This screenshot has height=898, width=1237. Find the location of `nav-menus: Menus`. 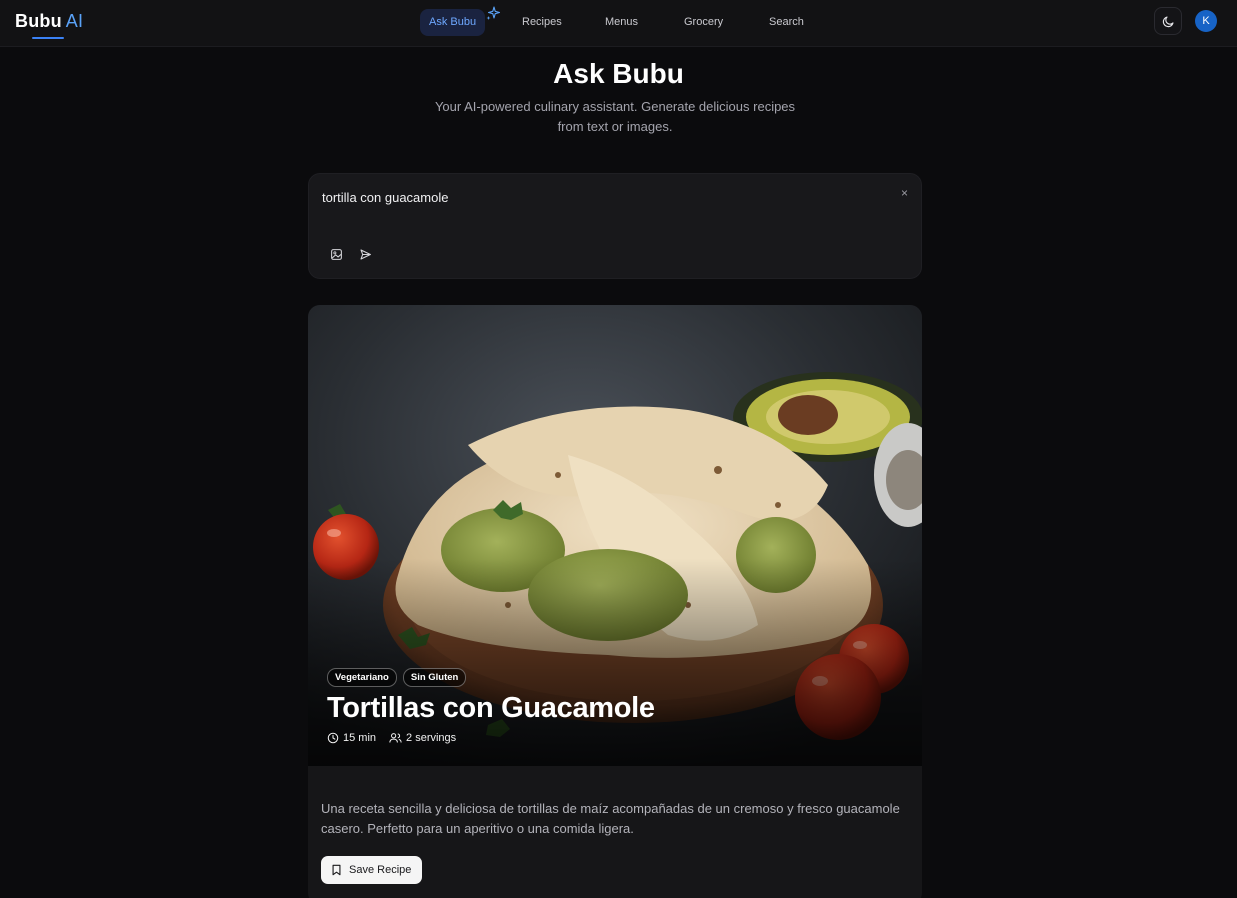

nav-menus: Menus is located at coordinates (621, 22).